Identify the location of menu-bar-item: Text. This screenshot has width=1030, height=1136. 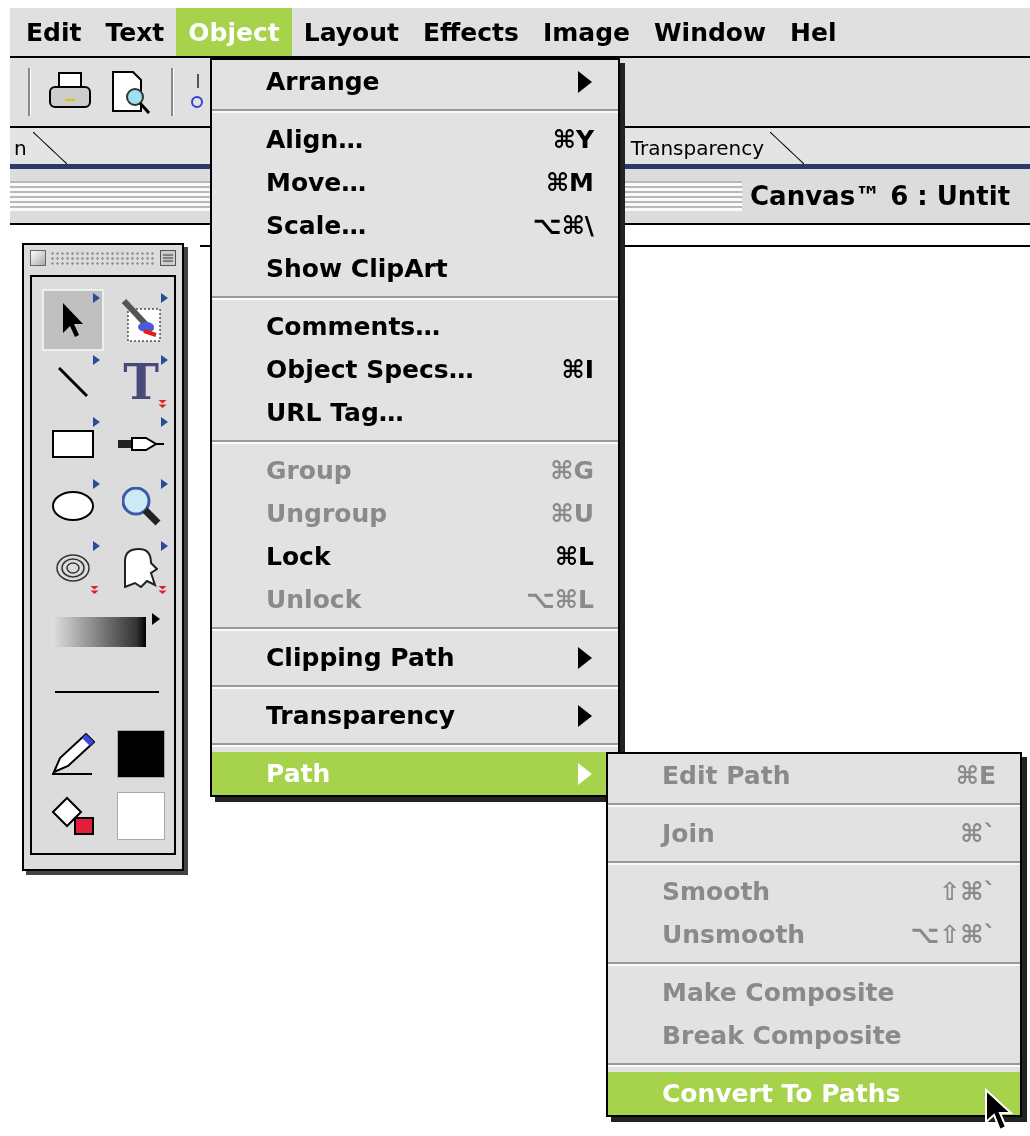
(135, 32).